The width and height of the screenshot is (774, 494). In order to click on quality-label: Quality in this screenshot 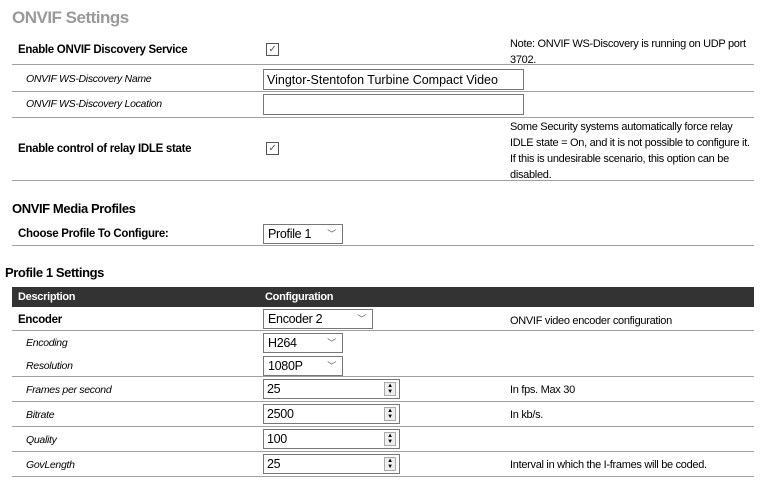, I will do `click(41, 440)`.